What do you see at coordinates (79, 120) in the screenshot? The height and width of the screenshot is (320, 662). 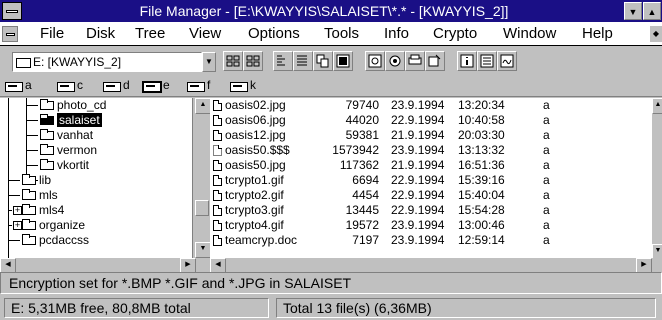 I see `tree-item-label: salaiset` at bounding box center [79, 120].